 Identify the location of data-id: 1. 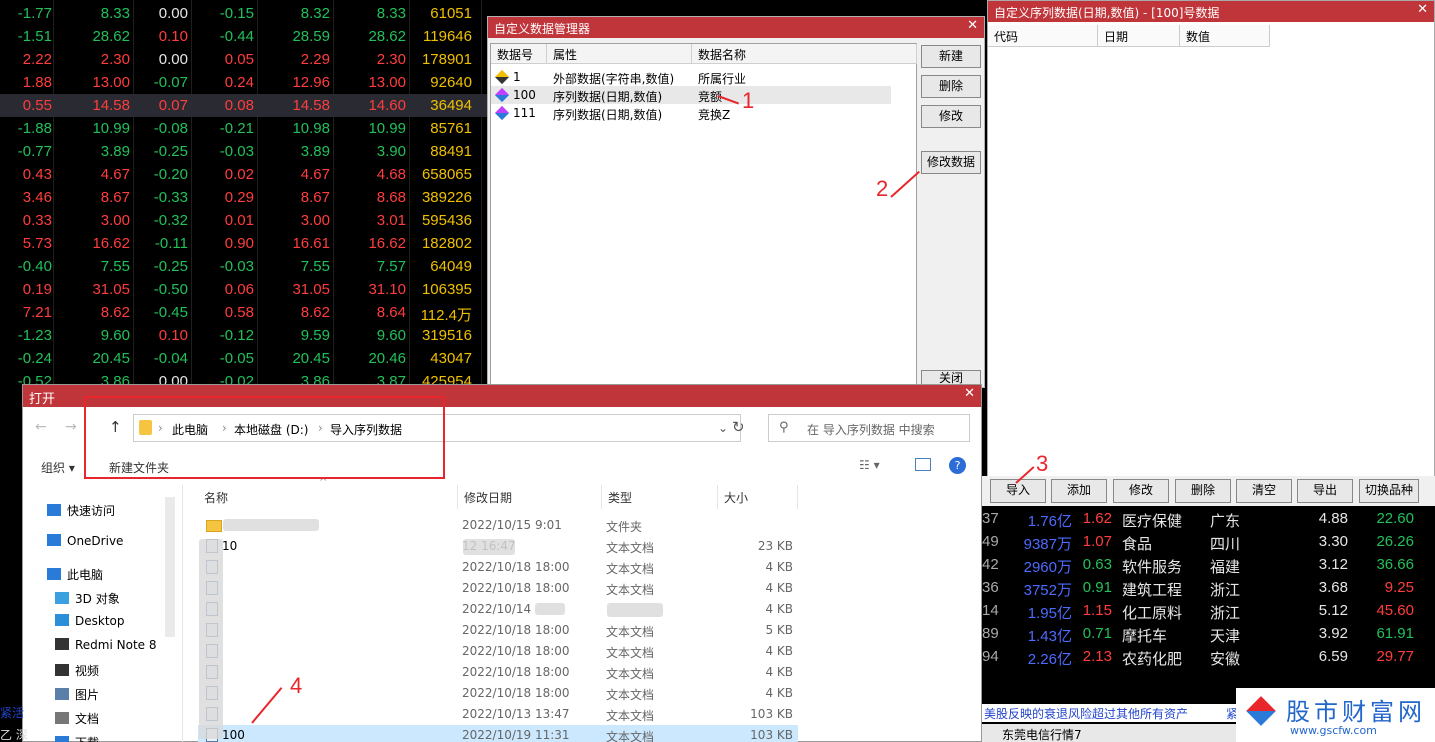
(517, 77).